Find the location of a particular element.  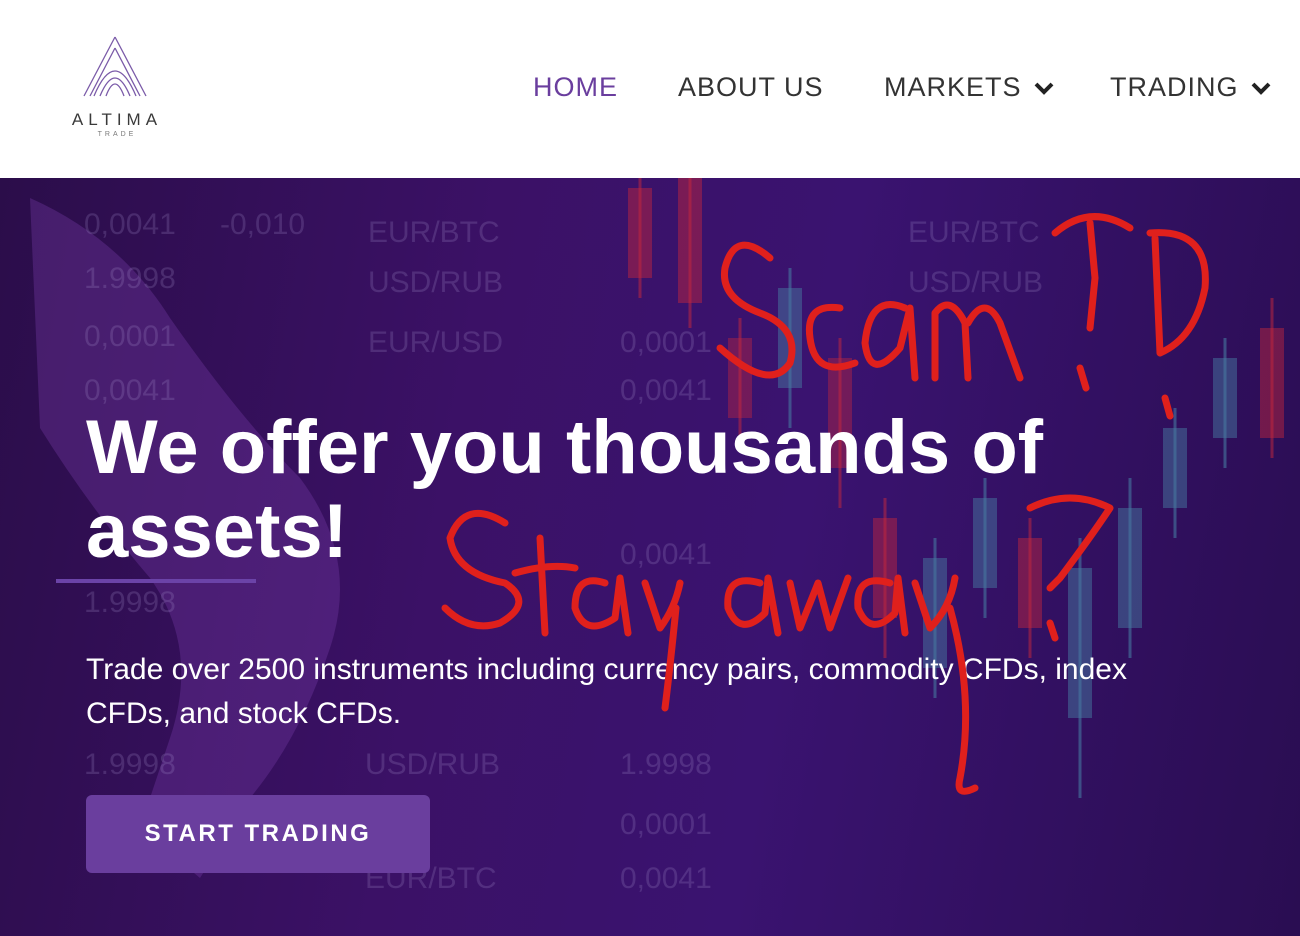

nav-markets-label: MARKETS is located at coordinates (953, 87).